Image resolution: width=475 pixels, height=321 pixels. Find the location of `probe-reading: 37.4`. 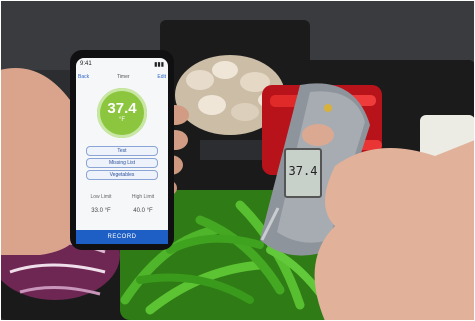

probe-reading: 37.4 is located at coordinates (303, 171).